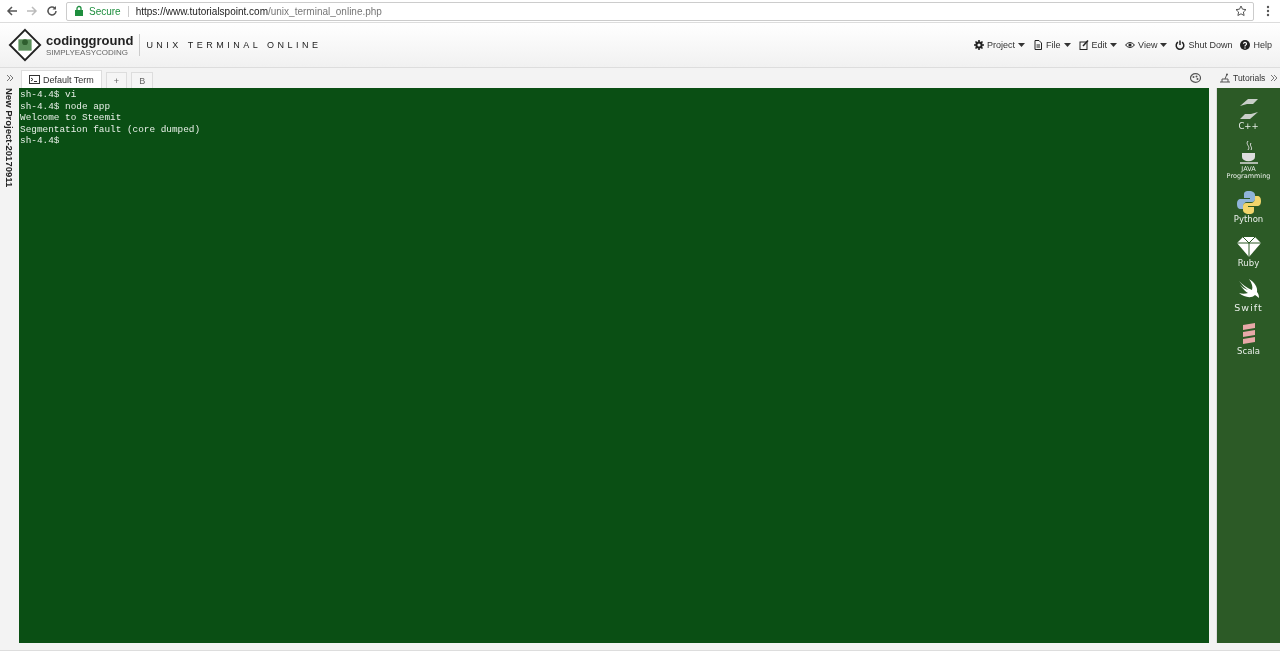 The height and width of the screenshot is (659, 1280). Describe the element at coordinates (25, 45) in the screenshot. I see `logo-icon` at that location.